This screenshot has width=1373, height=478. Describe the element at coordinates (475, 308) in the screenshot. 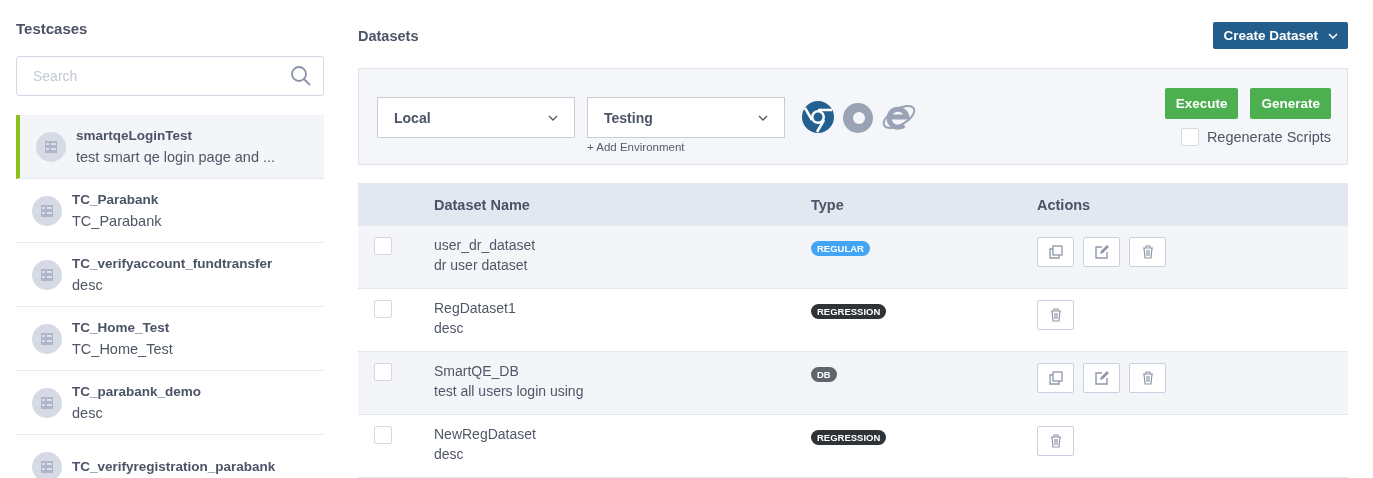

I see `dataset-name: RegDataset1` at that location.